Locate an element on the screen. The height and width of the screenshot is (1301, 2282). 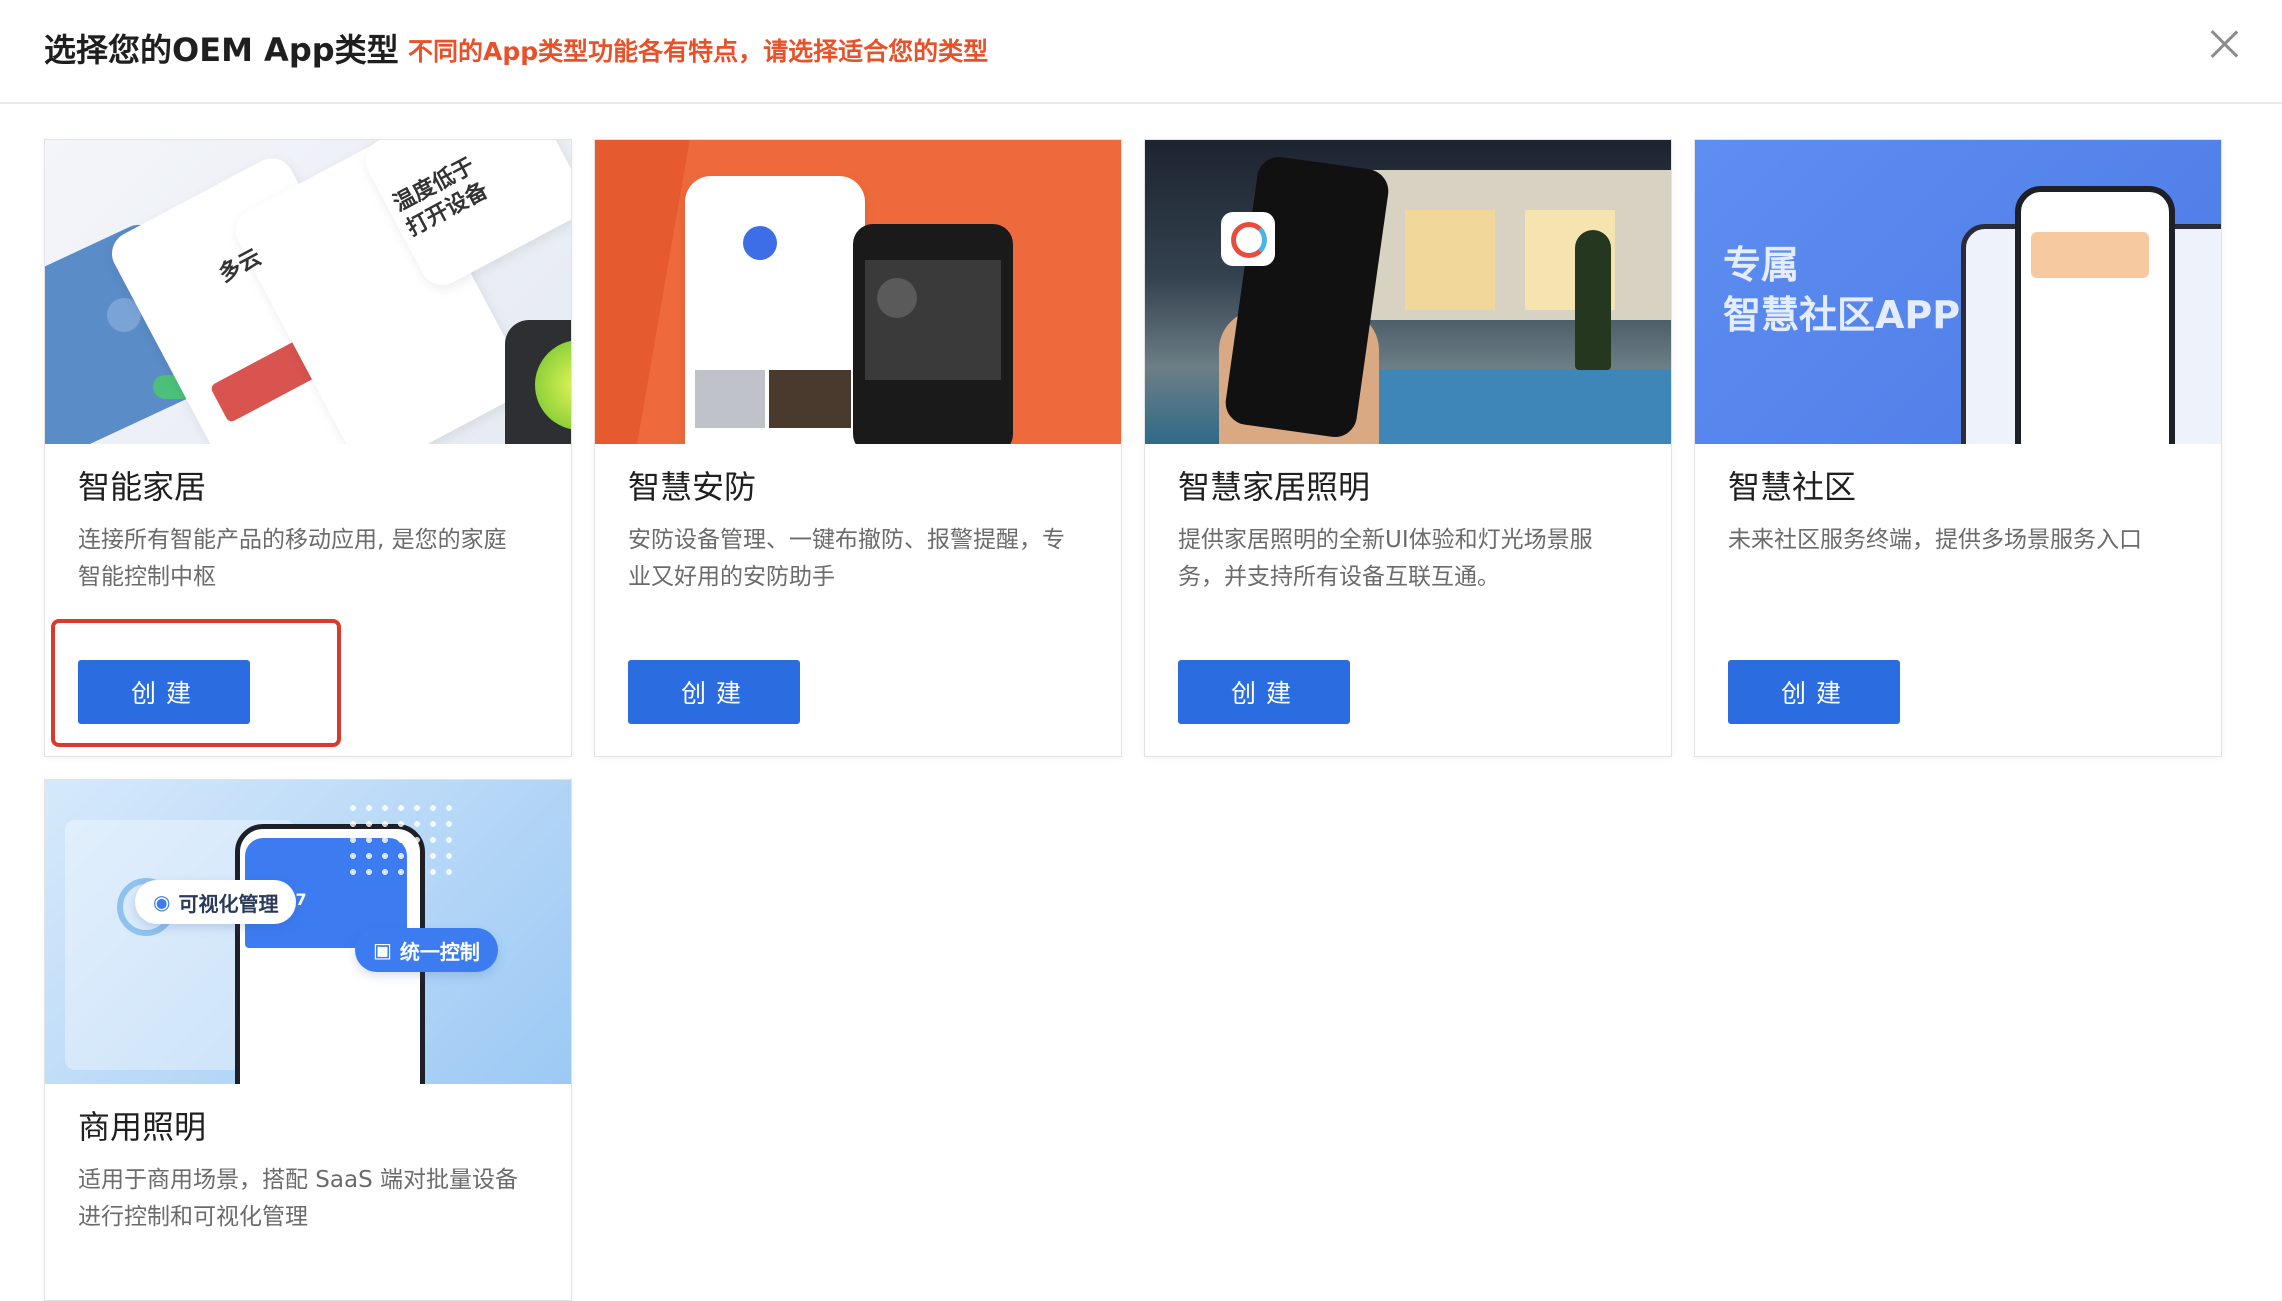
lighting-banner-image is located at coordinates (1408, 292).